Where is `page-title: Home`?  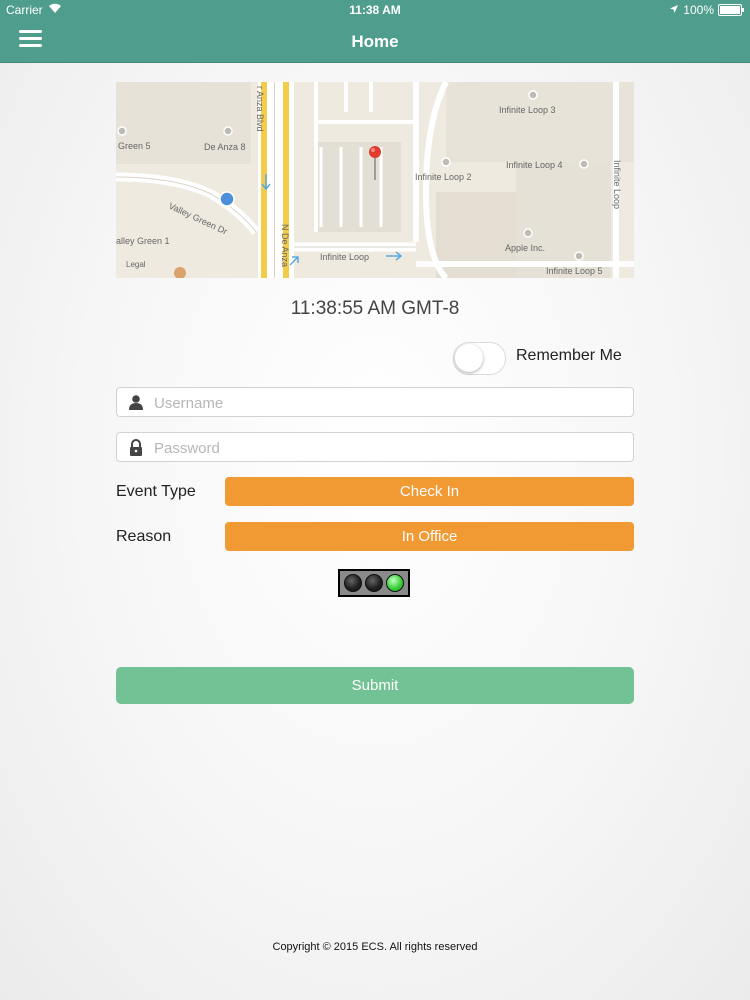 page-title: Home is located at coordinates (375, 41).